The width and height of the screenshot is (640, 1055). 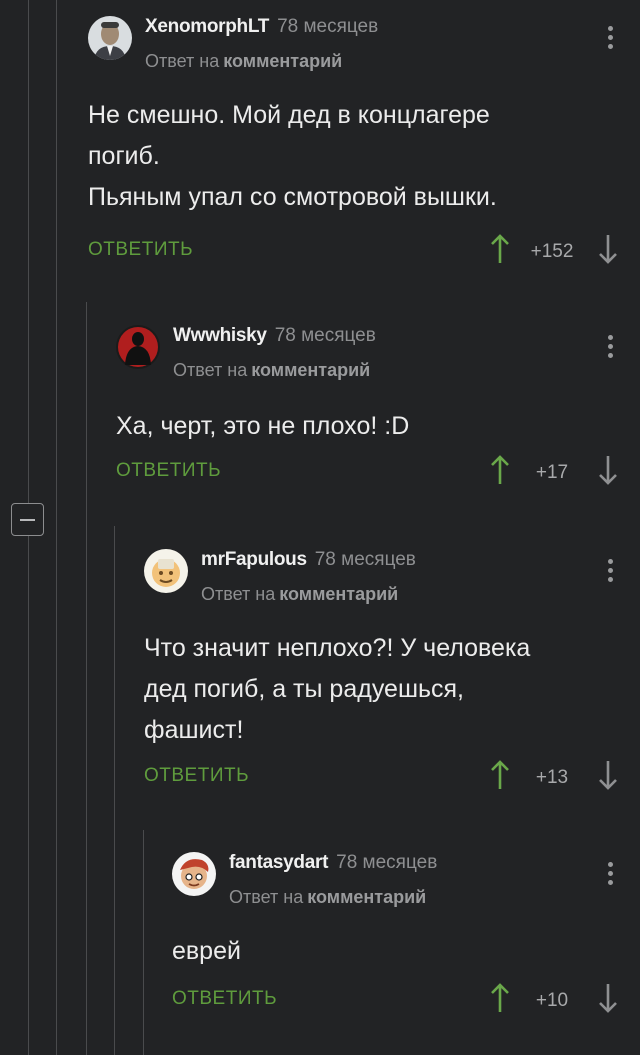 I want to click on comment-line: Что значит неплохо?! У человека, so click(x=337, y=648).